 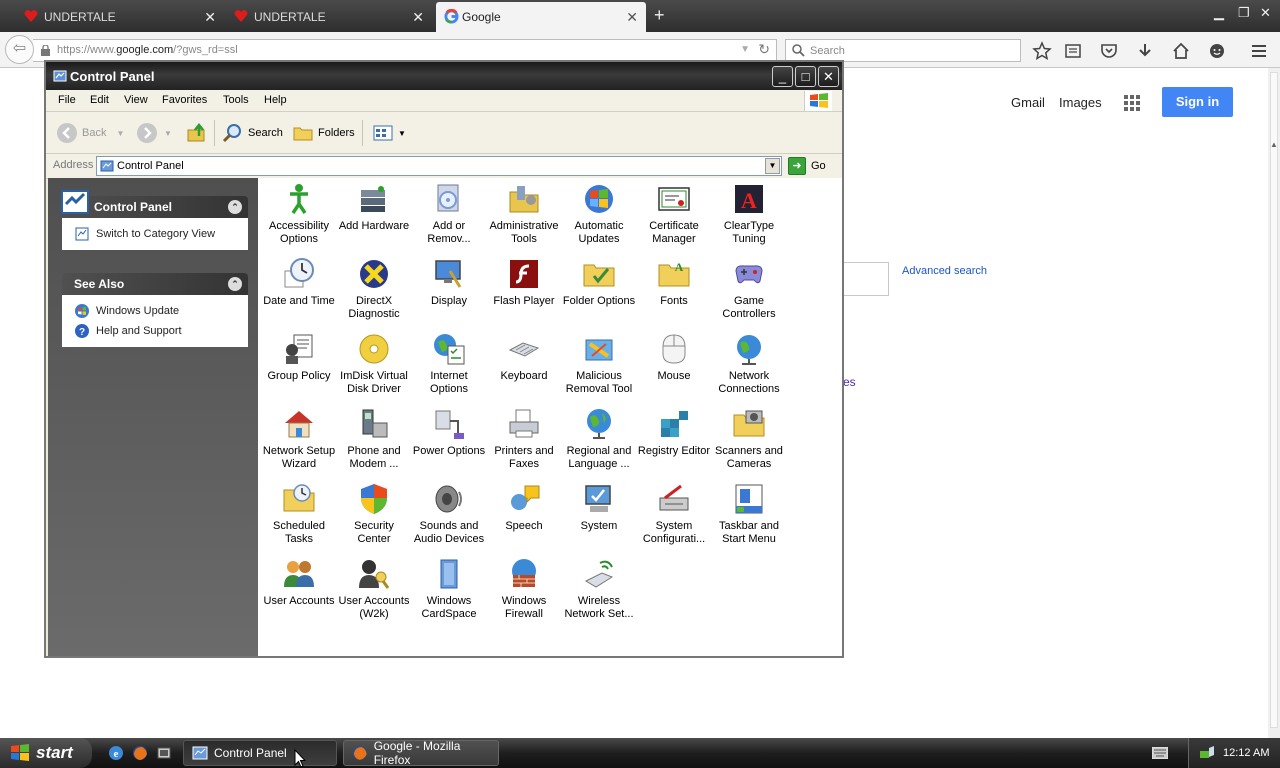 What do you see at coordinates (659, 15) in the screenshot?
I see `new-tab-icon: +` at bounding box center [659, 15].